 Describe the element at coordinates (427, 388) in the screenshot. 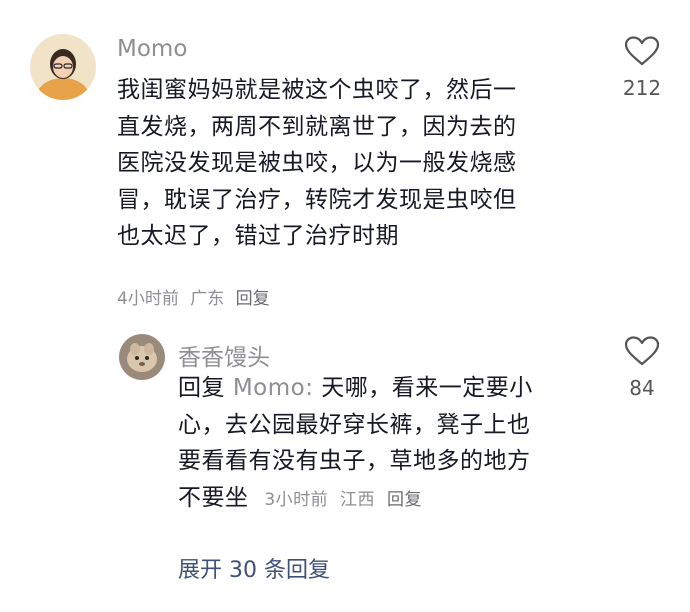

I see `reply-text-start: 天哪，看来一定要小` at that location.